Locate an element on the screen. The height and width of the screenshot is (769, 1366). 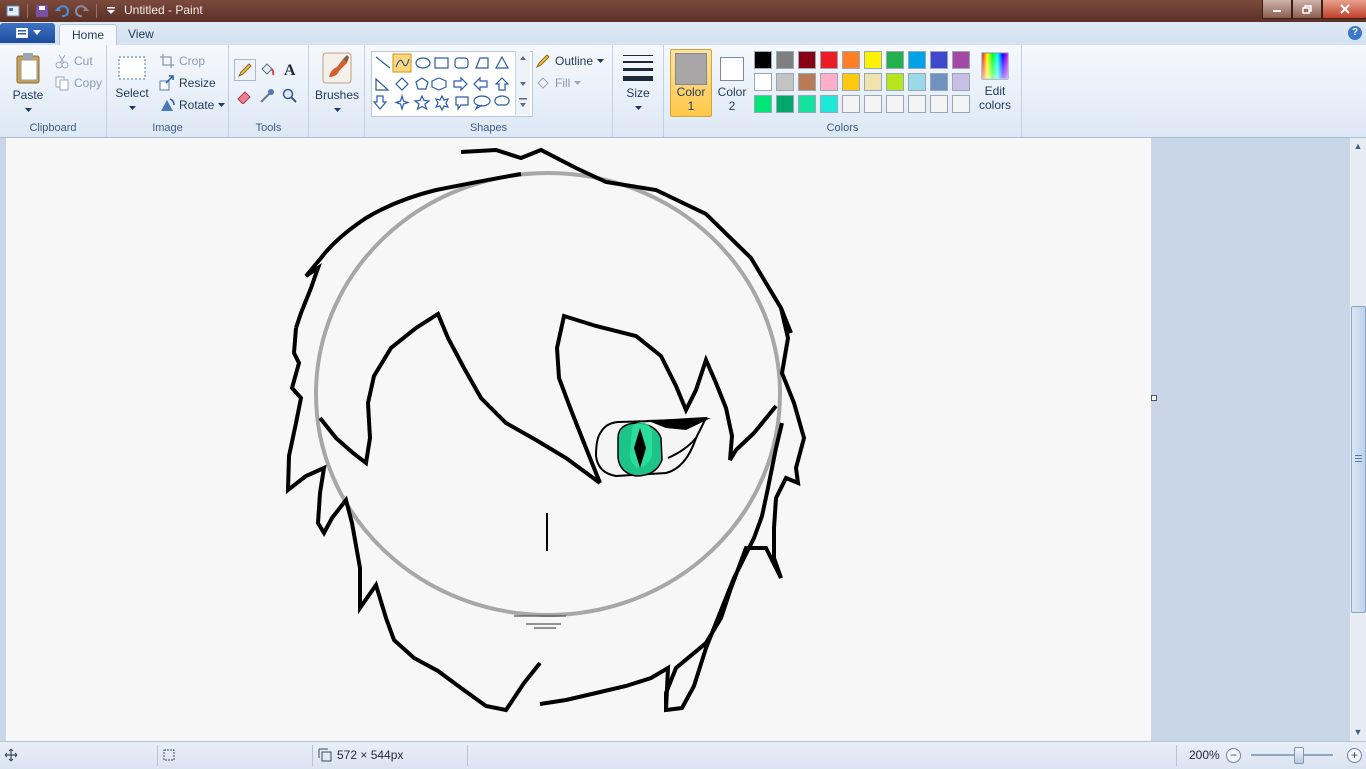
menu-icon is located at coordinates (21, 33).